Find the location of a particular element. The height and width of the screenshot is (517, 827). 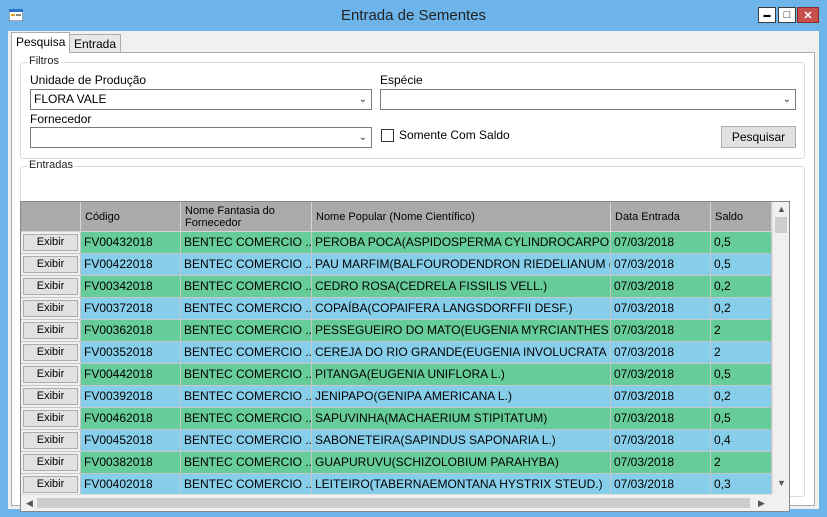

cell-nome-popular: JENIPAPO(GENIPA AMERICANA L.) is located at coordinates (461, 397).